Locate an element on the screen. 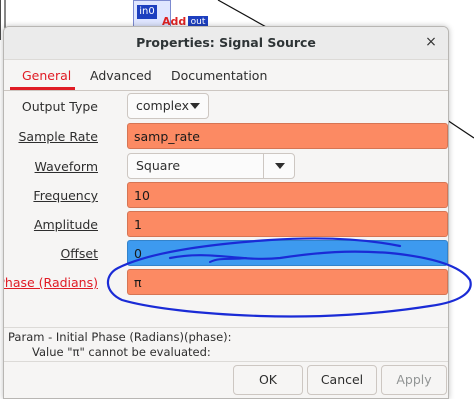 The width and height of the screenshot is (474, 399). amplitude-field: 1 is located at coordinates (287, 224).